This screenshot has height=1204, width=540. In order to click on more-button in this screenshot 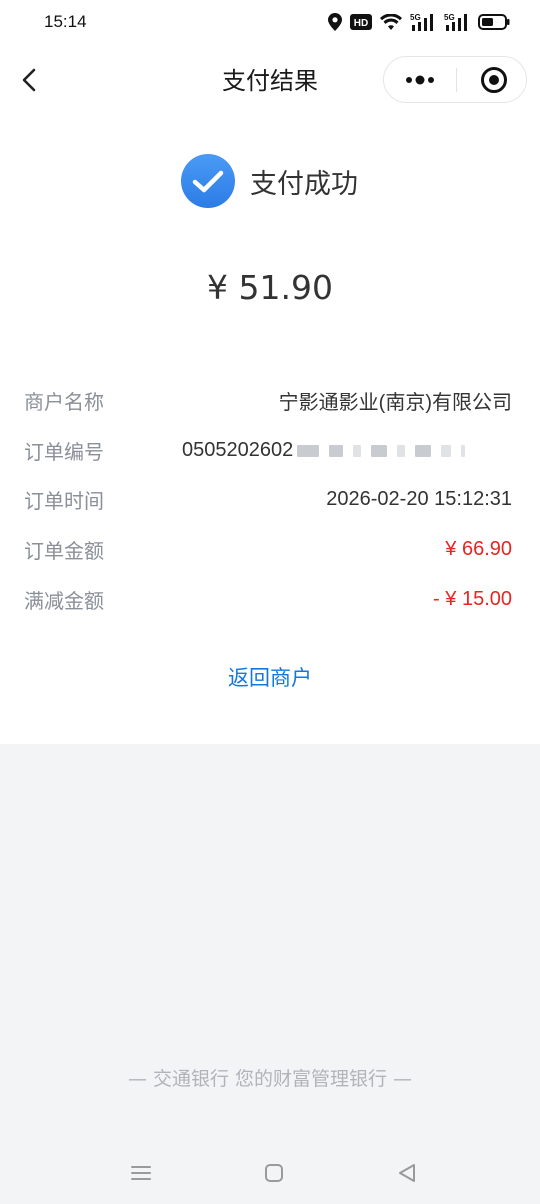, I will do `click(420, 79)`.